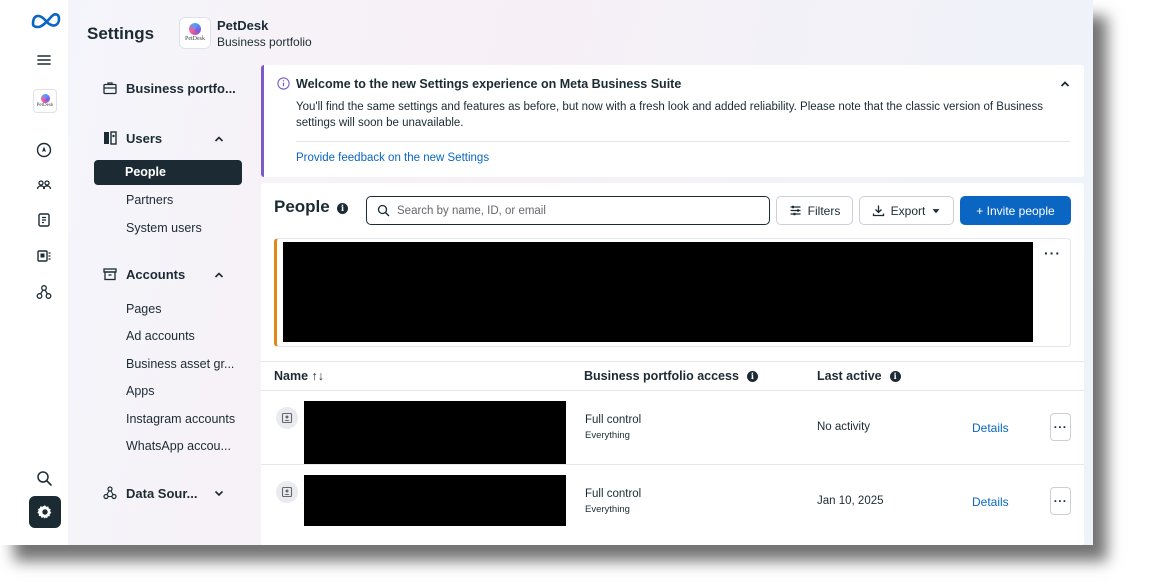  I want to click on portfolio-logo-text: PetDesk, so click(195, 39).